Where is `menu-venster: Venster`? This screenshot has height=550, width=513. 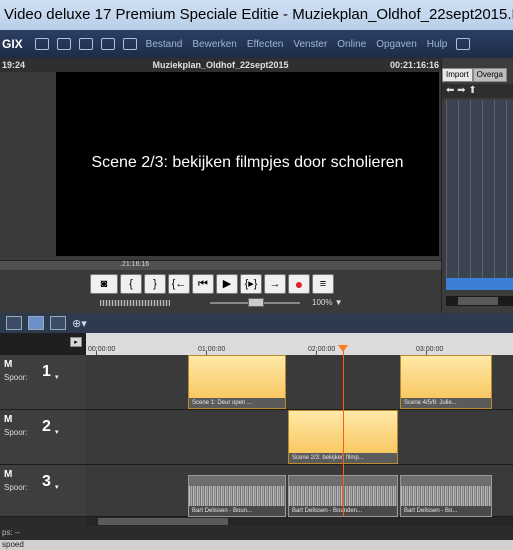
menu-venster: Venster is located at coordinates (310, 44).